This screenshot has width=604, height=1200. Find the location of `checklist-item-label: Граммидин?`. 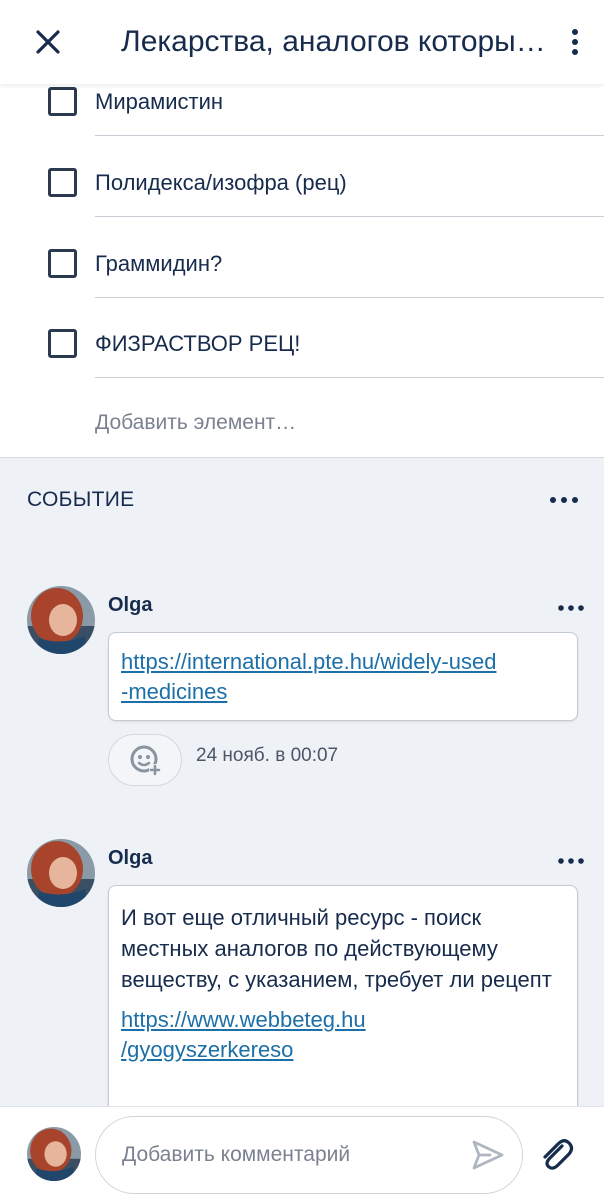

checklist-item-label: Граммидин? is located at coordinates (158, 264).